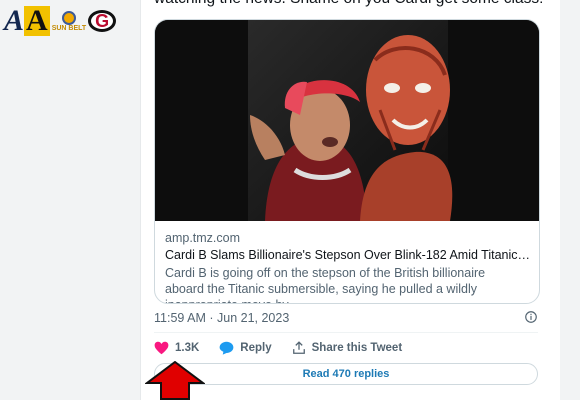  I want to click on georgia-logo: G, so click(102, 21).